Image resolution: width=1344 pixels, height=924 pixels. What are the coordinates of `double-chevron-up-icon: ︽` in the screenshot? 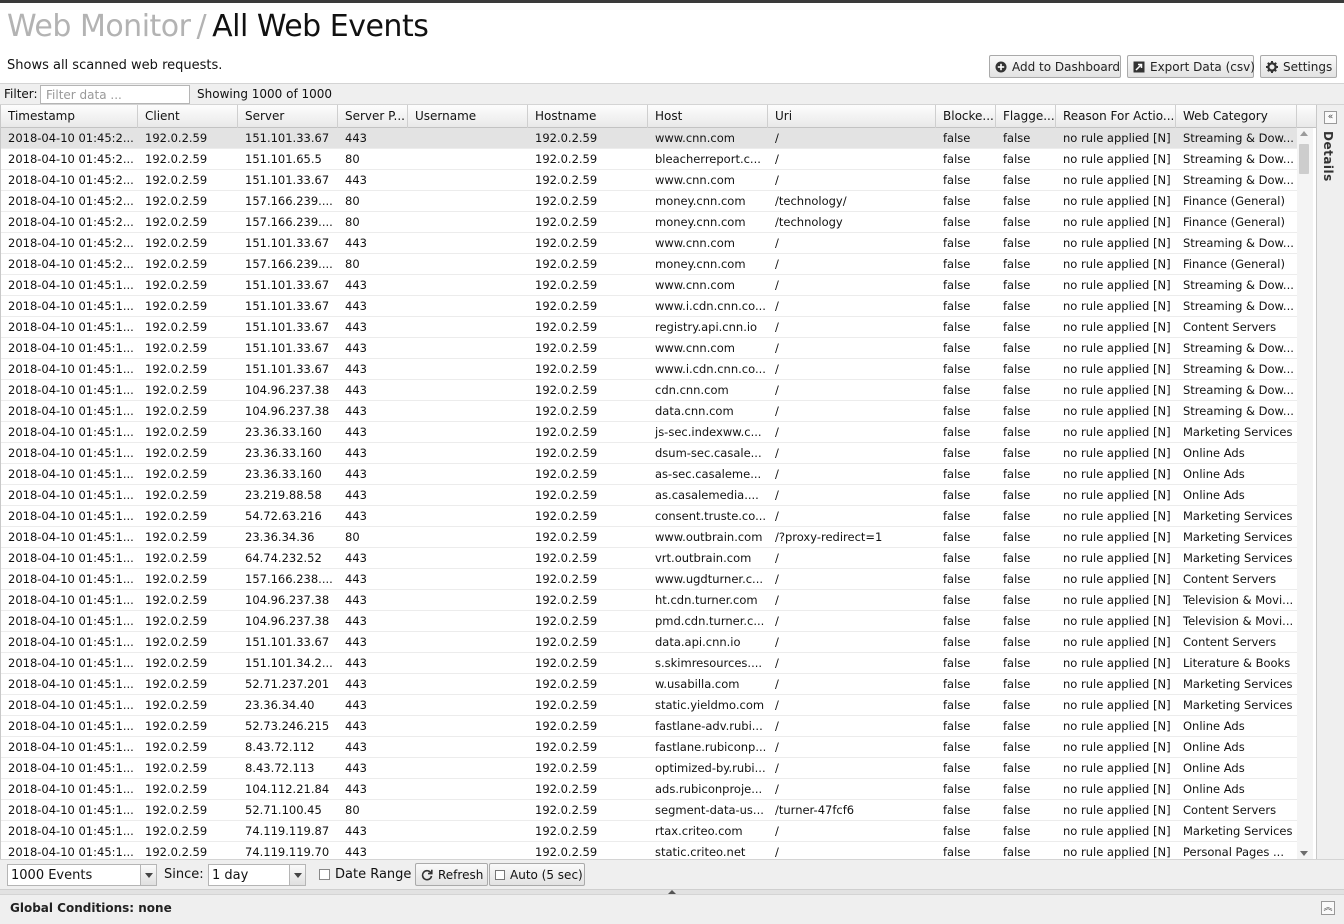 It's located at (1328, 908).